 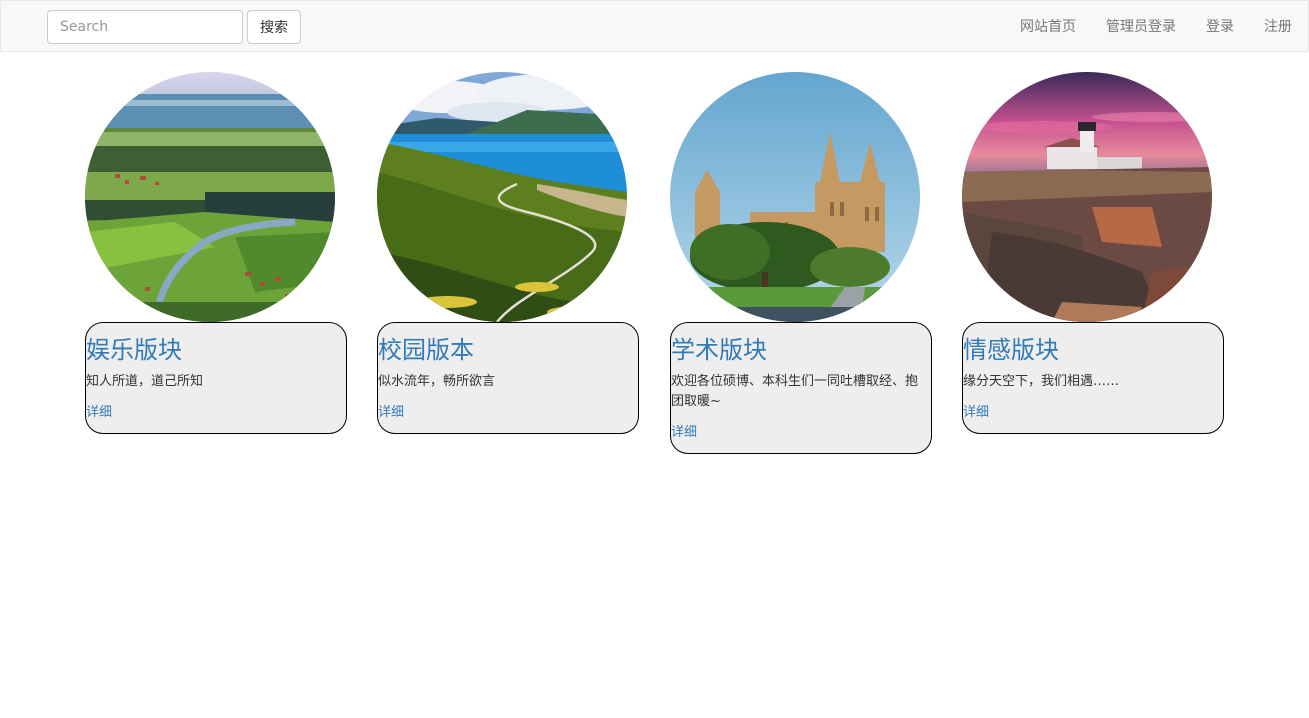 What do you see at coordinates (274, 27) in the screenshot?
I see `search-button: 搜索` at bounding box center [274, 27].